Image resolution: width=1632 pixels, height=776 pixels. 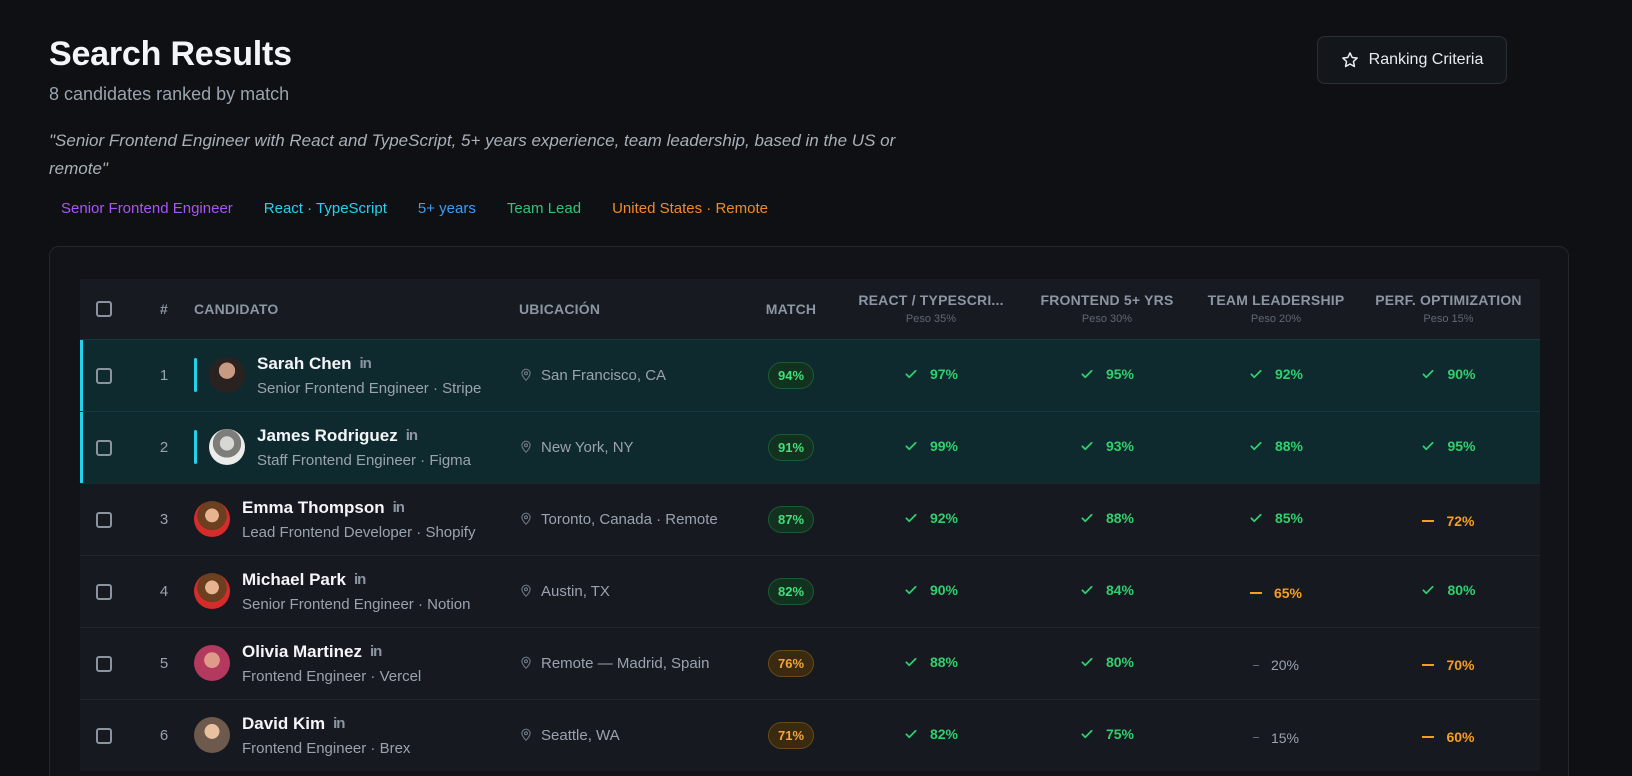 What do you see at coordinates (1107, 319) in the screenshot?
I see `col-frontend-years-weight: Peso 30%` at bounding box center [1107, 319].